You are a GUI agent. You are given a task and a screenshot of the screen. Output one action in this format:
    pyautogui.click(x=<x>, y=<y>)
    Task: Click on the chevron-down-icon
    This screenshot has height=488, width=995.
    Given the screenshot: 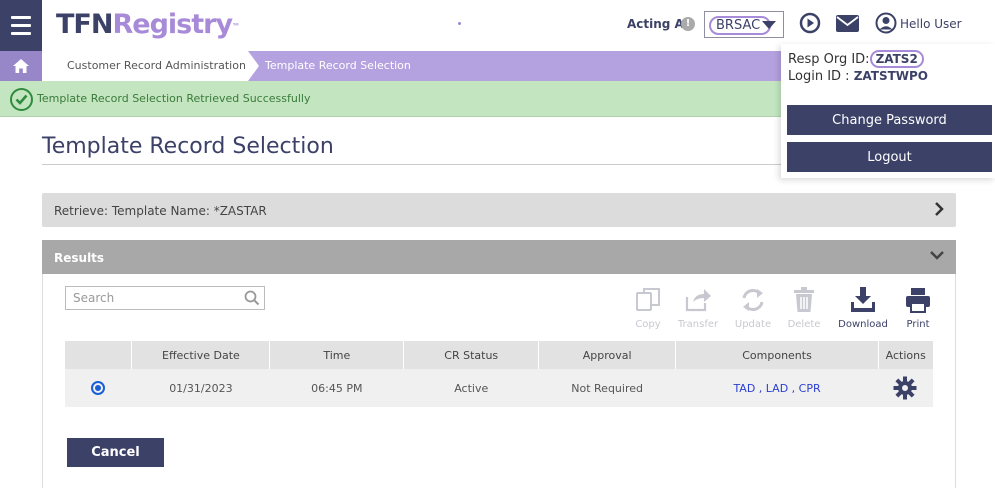 What is the action you would take?
    pyautogui.click(x=937, y=255)
    